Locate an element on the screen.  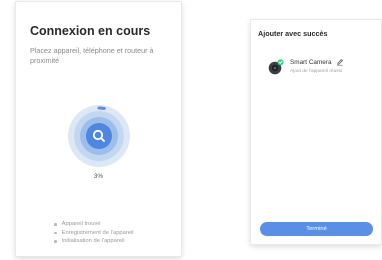
progress-percent: 3% is located at coordinates (98, 176).